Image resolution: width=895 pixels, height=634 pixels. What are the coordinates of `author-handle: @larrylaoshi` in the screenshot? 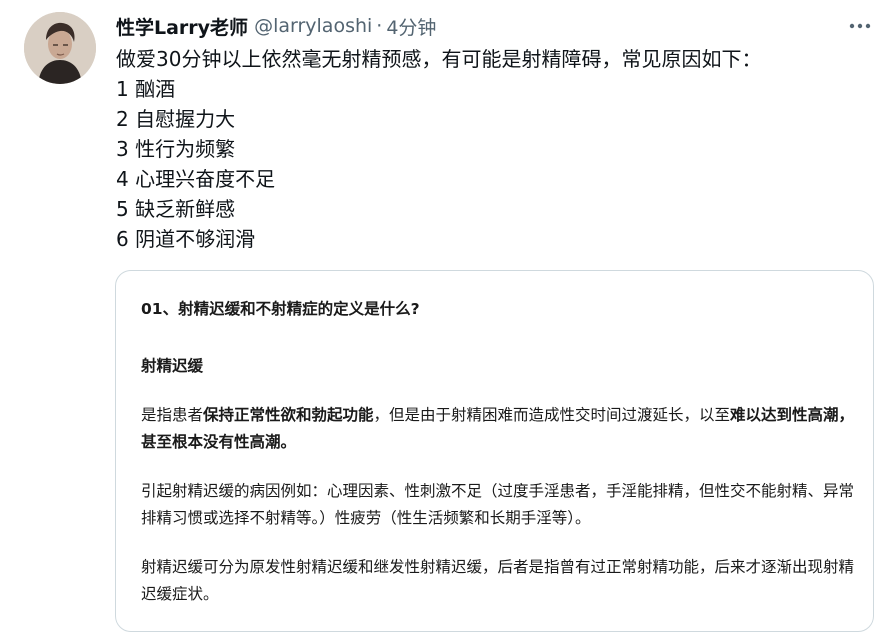 It's located at (313, 26).